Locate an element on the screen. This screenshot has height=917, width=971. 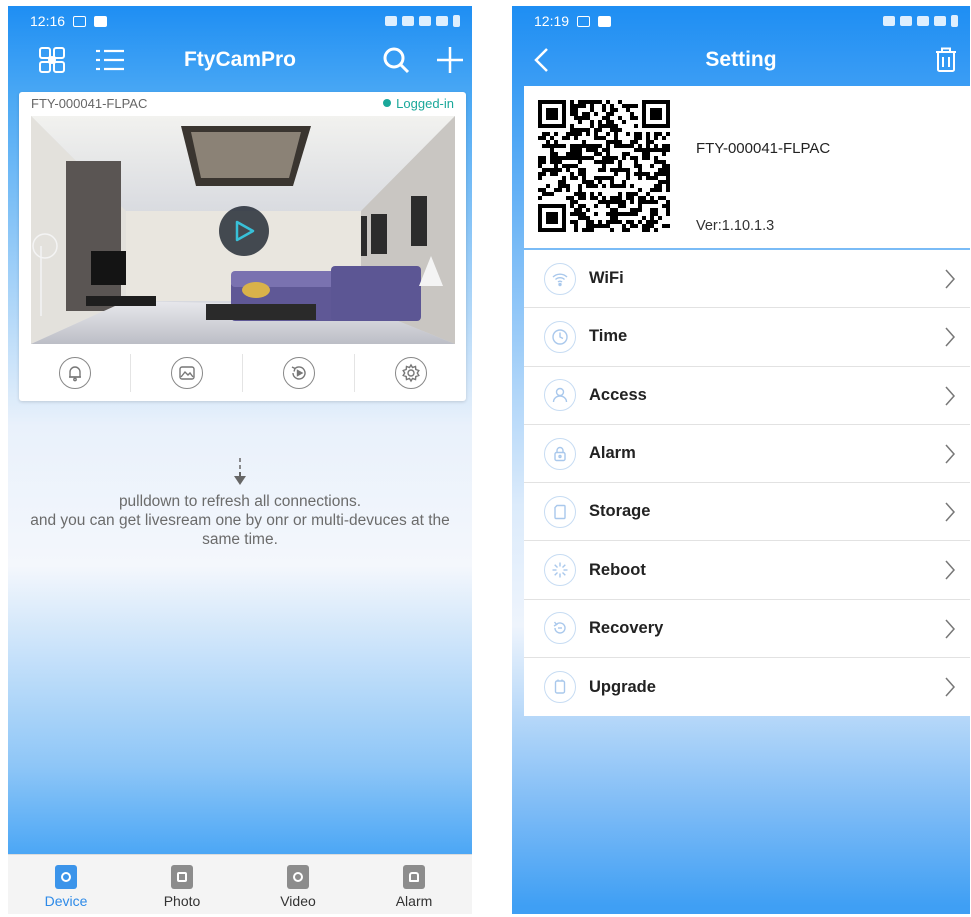
menu-label: Time is located at coordinates (608, 336).